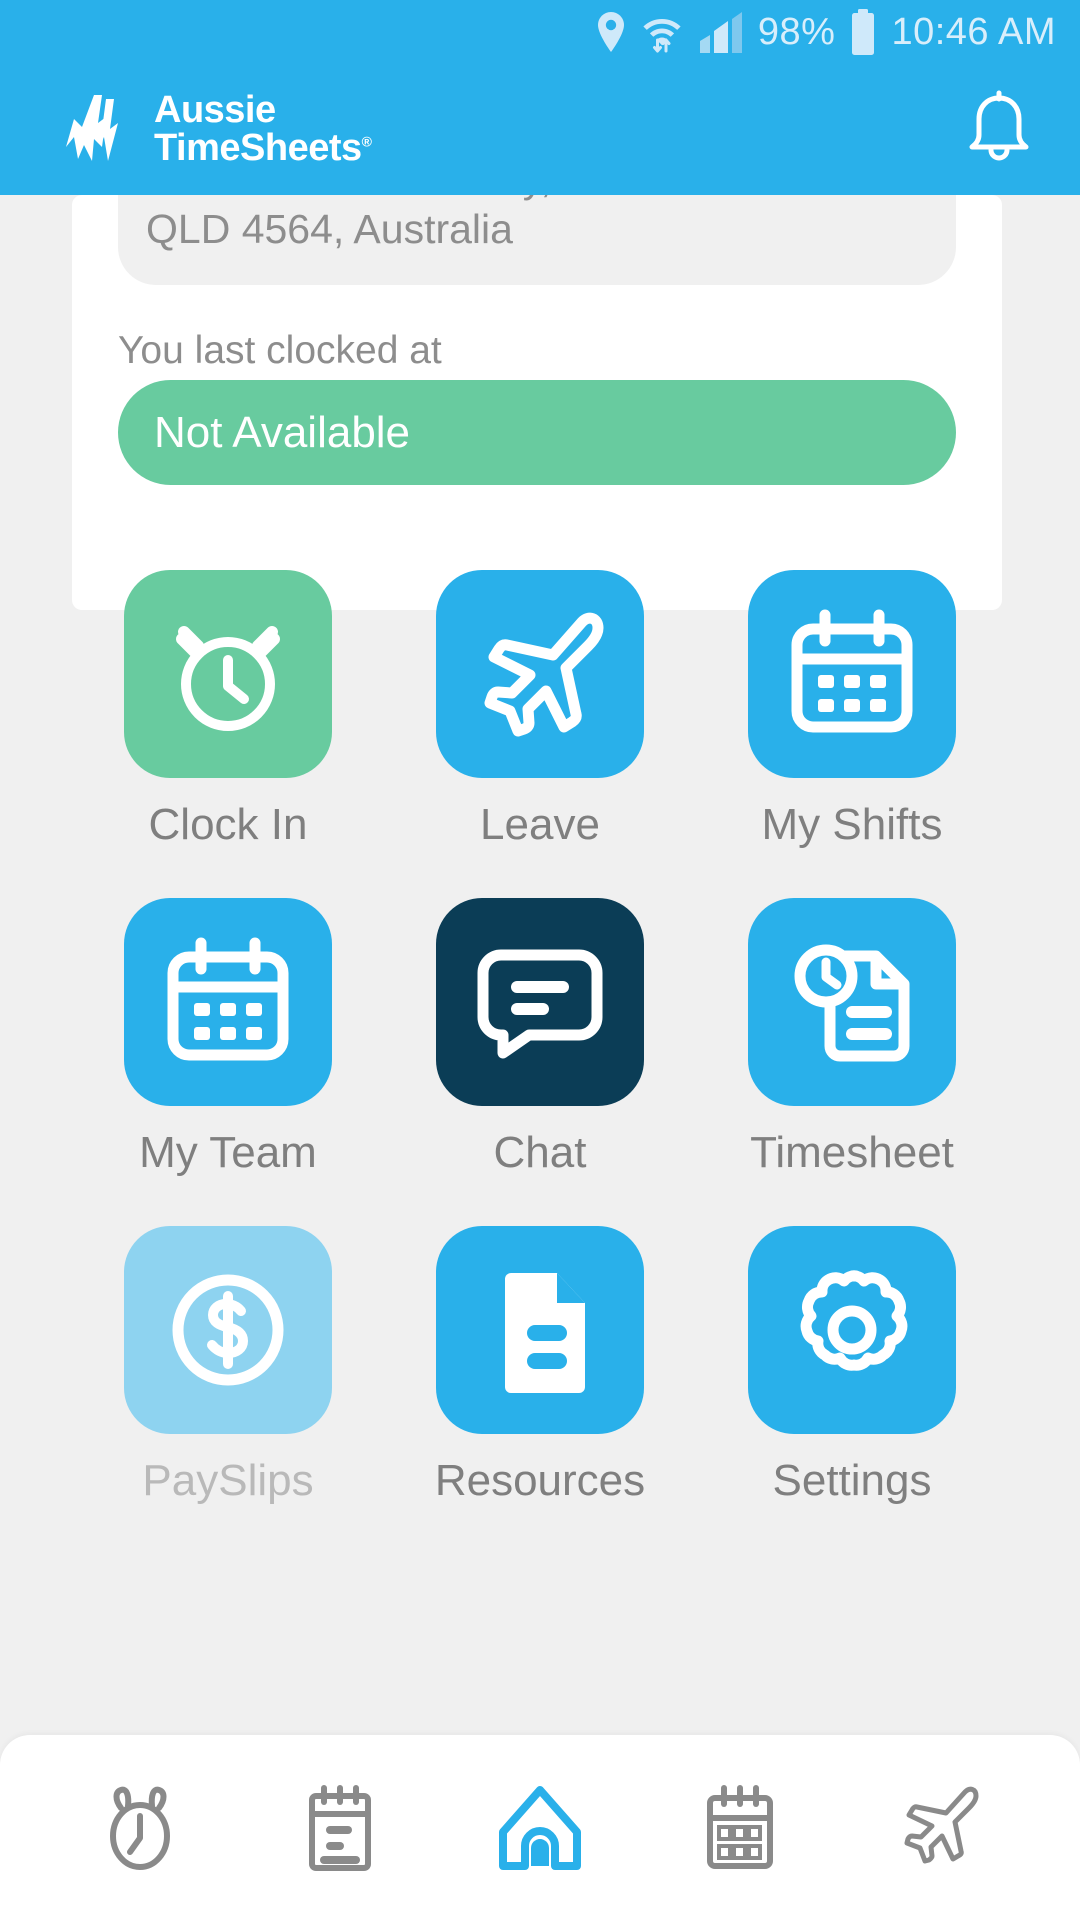 The width and height of the screenshot is (1080, 1920). What do you see at coordinates (263, 147) in the screenshot?
I see `brand-line-two: TimeSheets®` at bounding box center [263, 147].